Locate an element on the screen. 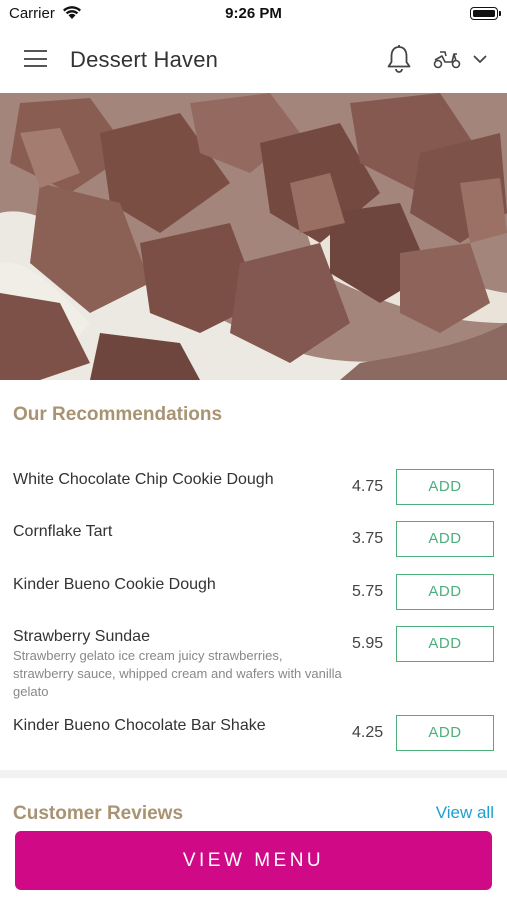  item-price: 5.75 is located at coordinates (368, 591).